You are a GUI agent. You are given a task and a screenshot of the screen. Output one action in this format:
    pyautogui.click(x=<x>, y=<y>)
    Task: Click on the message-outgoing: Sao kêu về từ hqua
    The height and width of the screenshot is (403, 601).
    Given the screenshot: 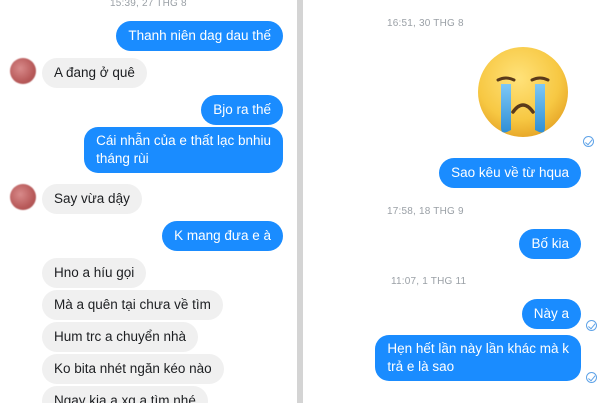 What is the action you would take?
    pyautogui.click(x=510, y=173)
    